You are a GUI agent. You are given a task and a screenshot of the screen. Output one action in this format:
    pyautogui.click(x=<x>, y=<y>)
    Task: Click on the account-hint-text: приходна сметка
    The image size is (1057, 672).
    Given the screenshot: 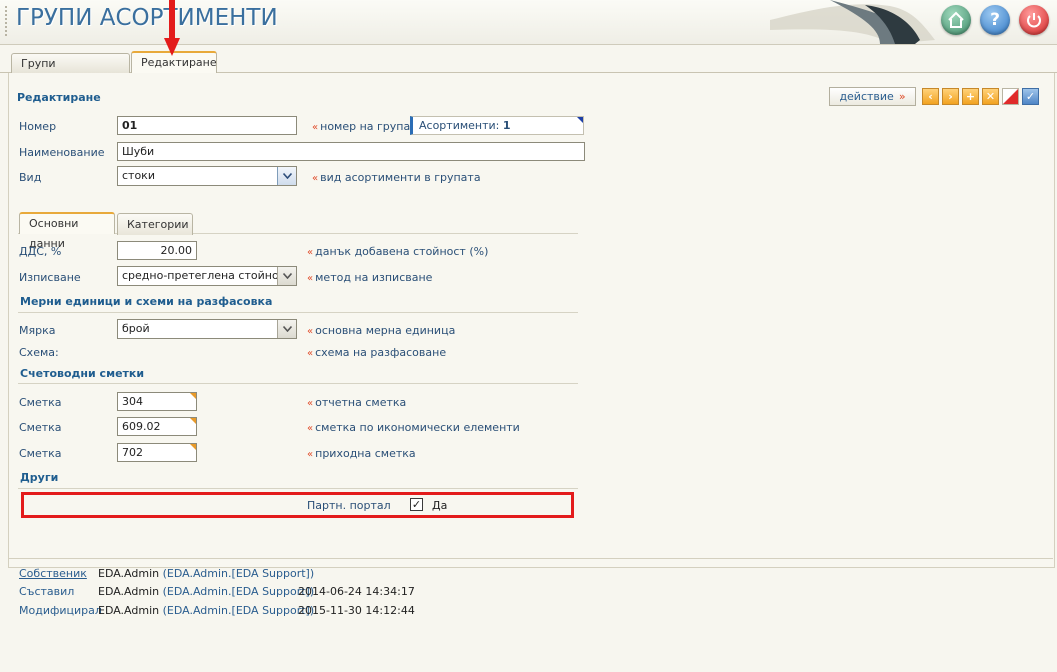 What is the action you would take?
    pyautogui.click(x=365, y=453)
    